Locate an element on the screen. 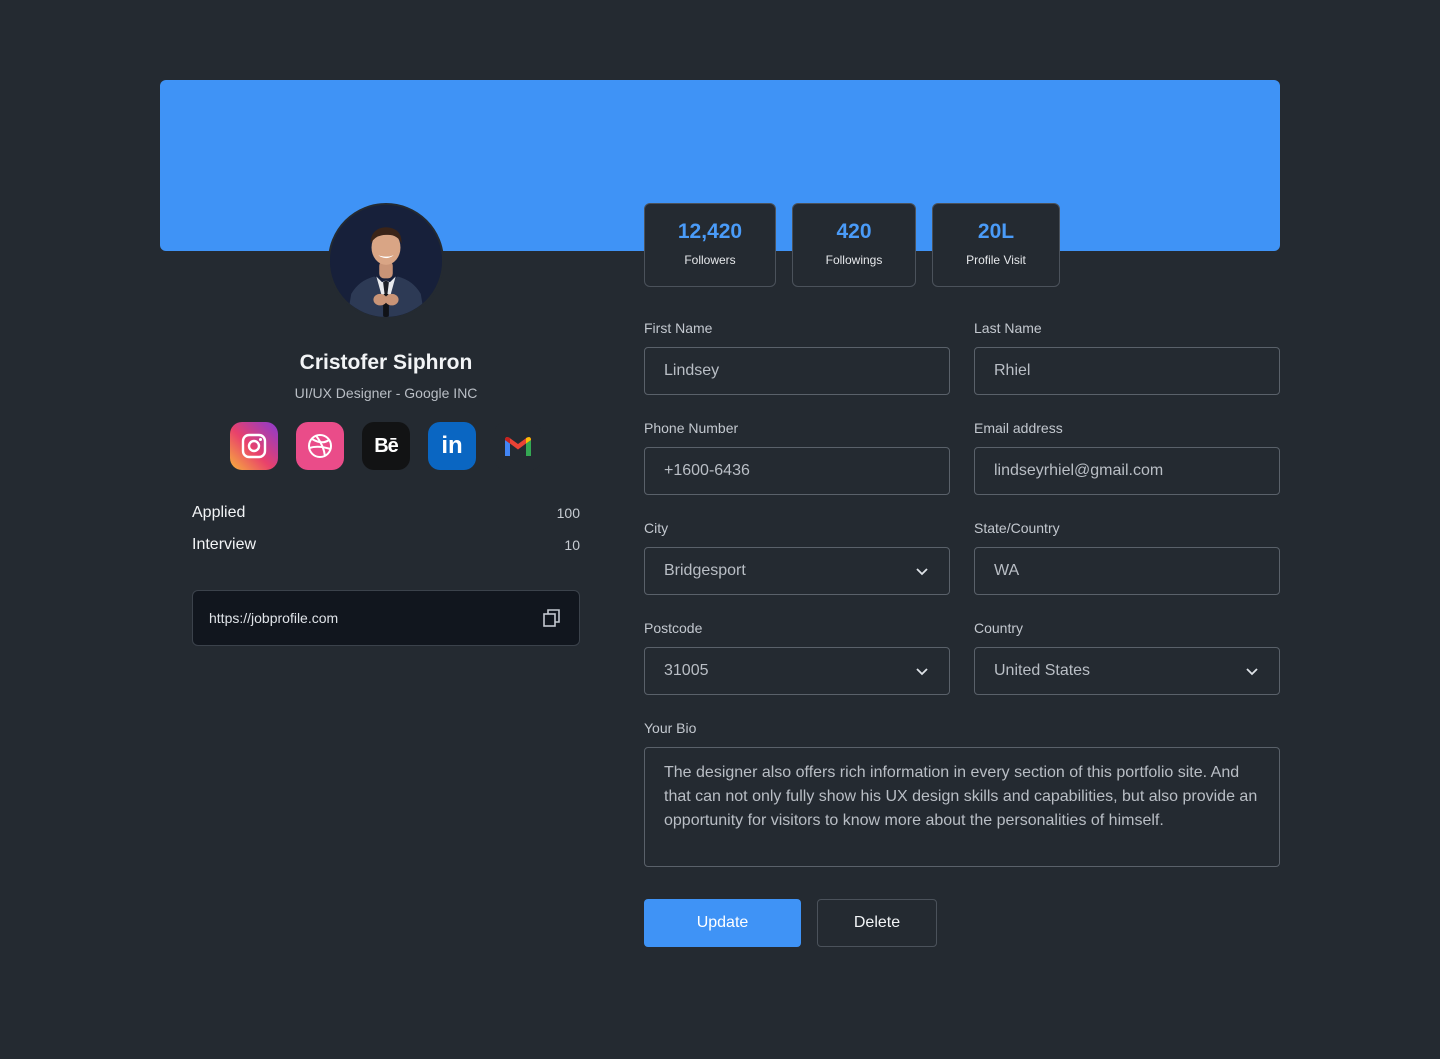  copy-icon is located at coordinates (552, 618).